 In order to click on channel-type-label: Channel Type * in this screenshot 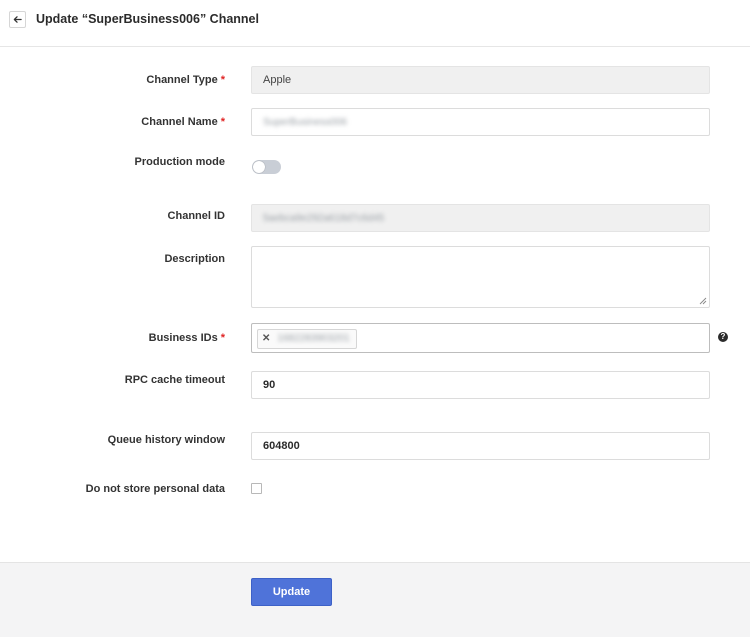, I will do `click(185, 80)`.